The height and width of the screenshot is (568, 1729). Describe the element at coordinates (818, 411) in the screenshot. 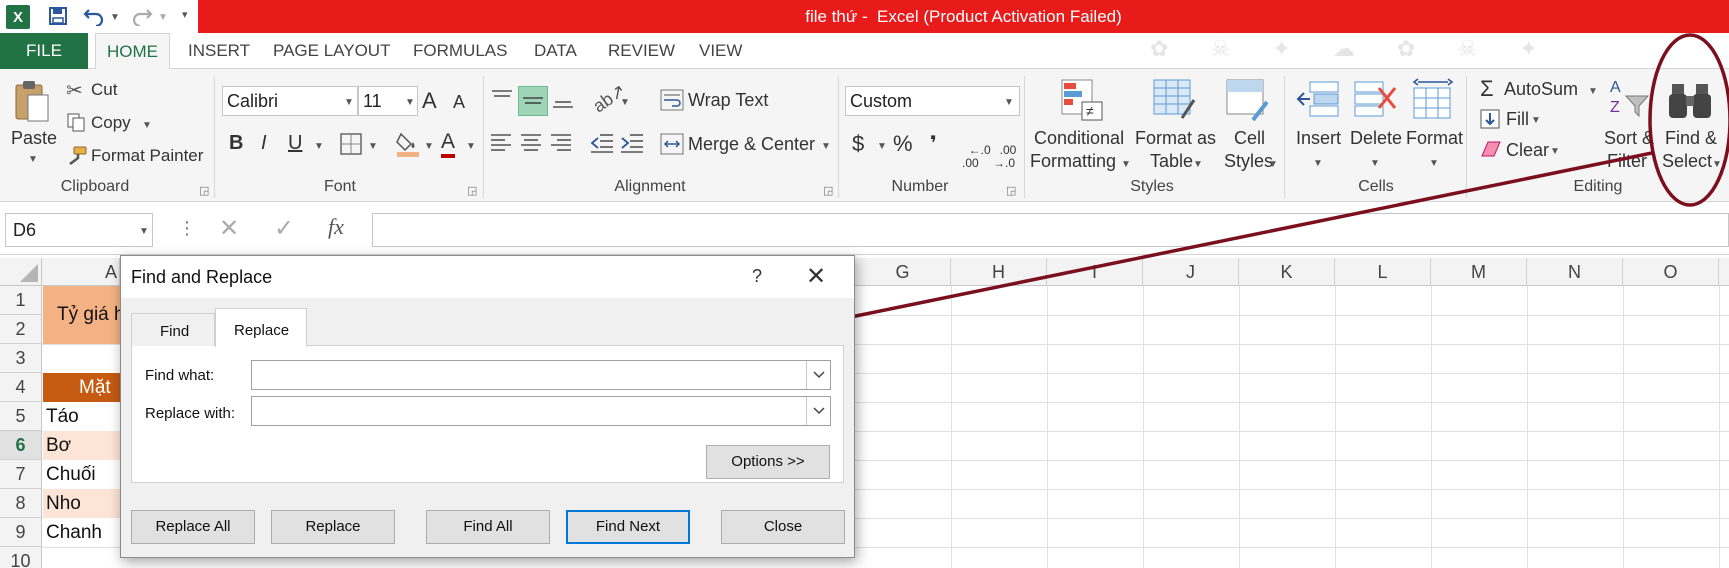

I see `replace-with-dropdown-icon` at that location.